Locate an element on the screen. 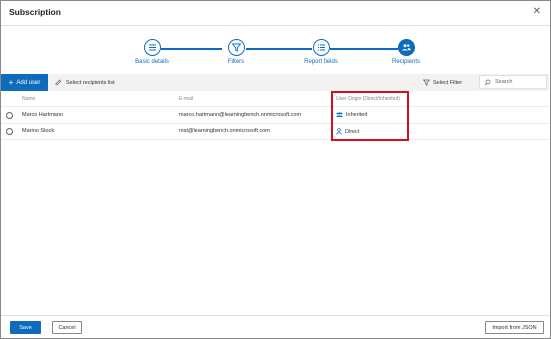  step-basic-details is located at coordinates (152, 47).